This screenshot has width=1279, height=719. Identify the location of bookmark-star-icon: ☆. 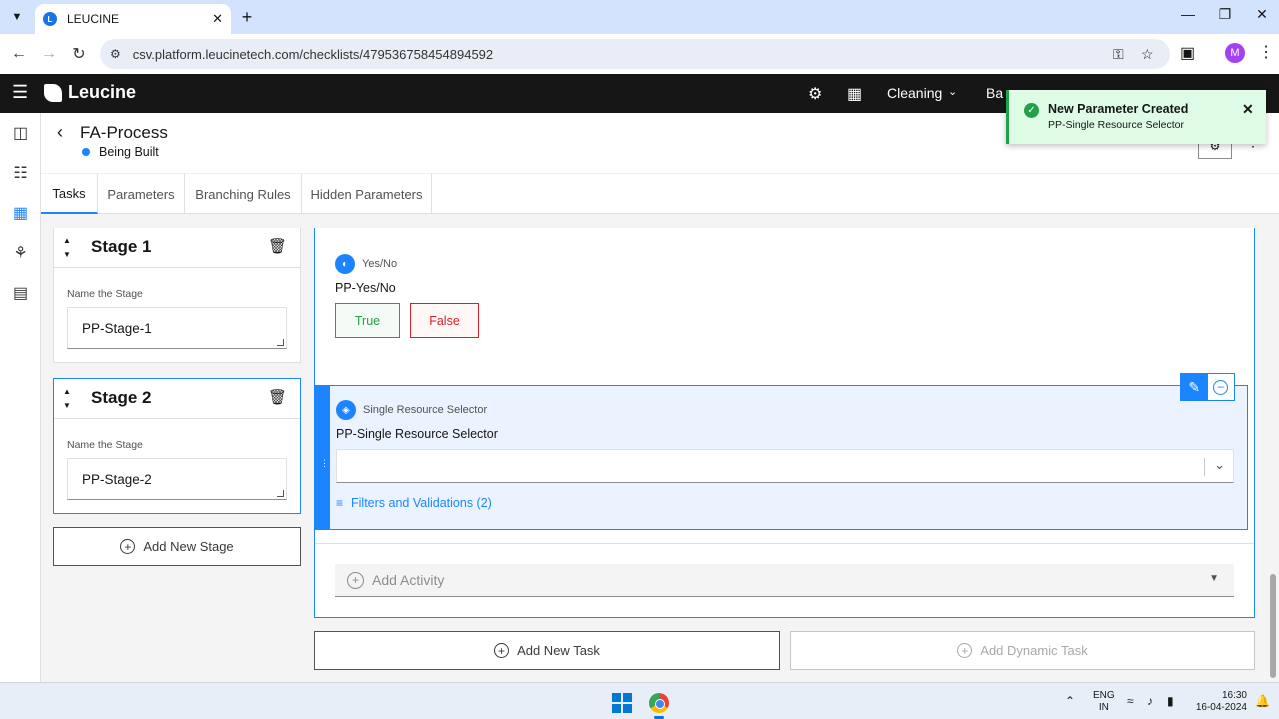
(1147, 54).